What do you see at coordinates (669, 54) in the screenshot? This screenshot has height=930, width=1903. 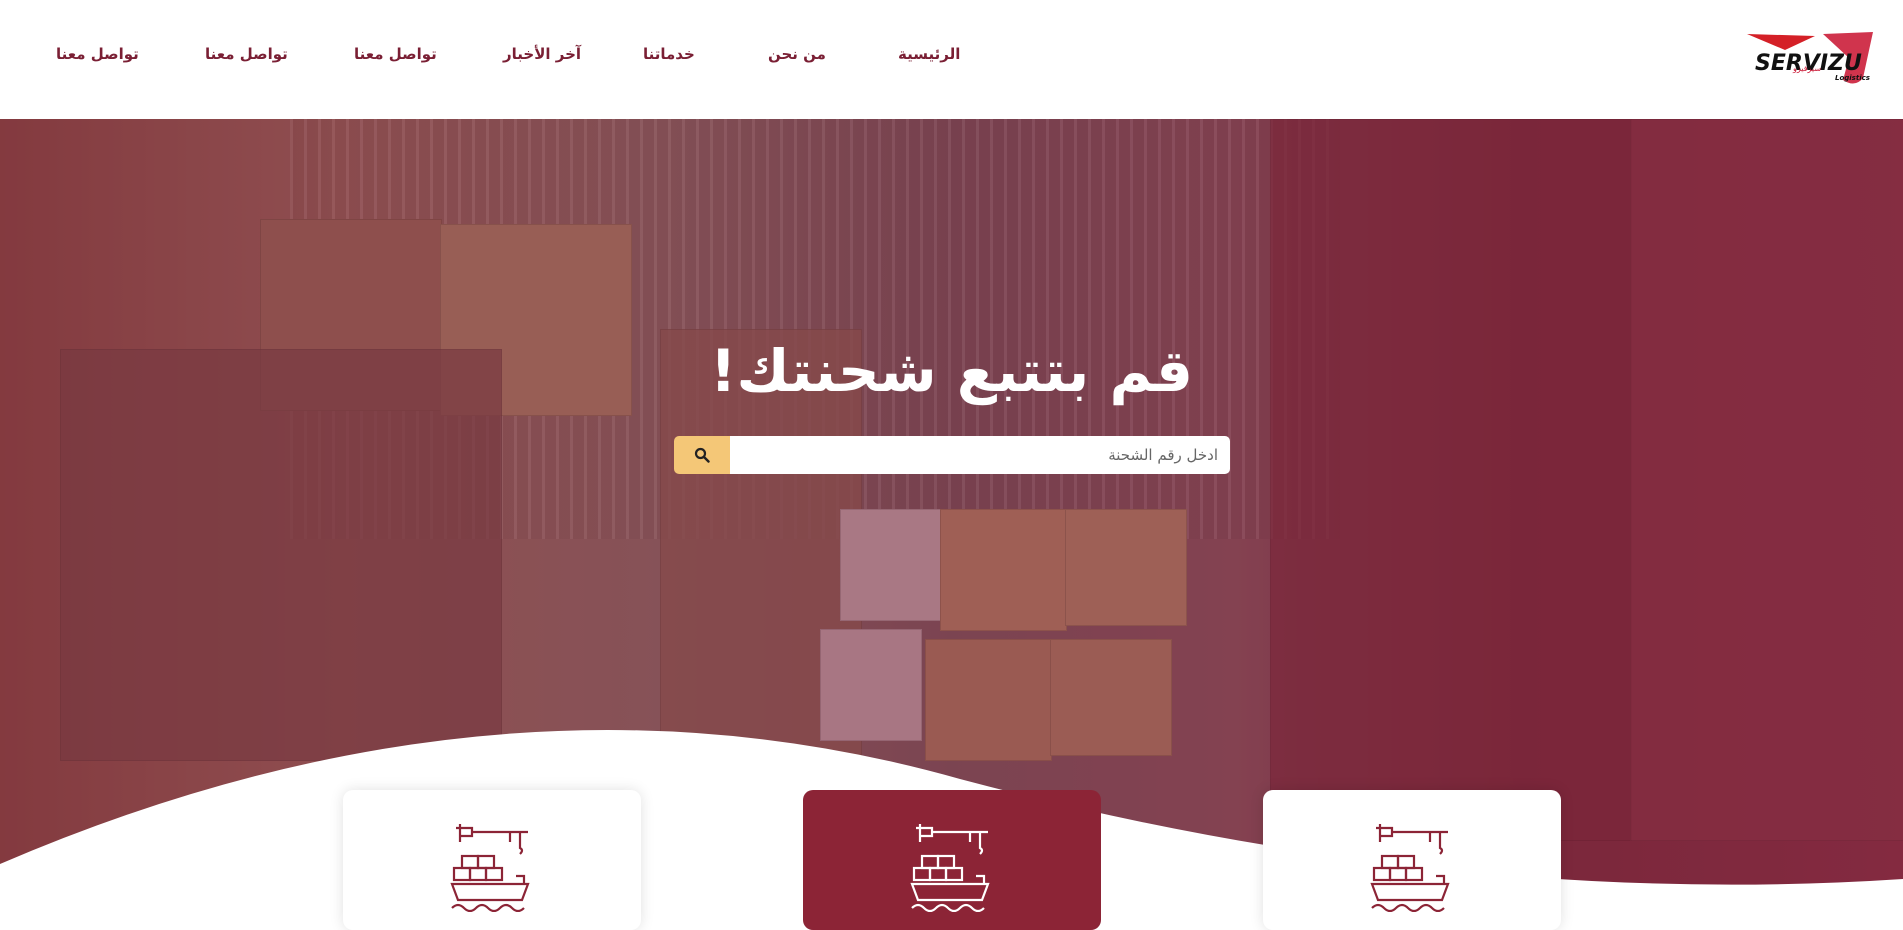 I see `nav-services: خدماتنا` at bounding box center [669, 54].